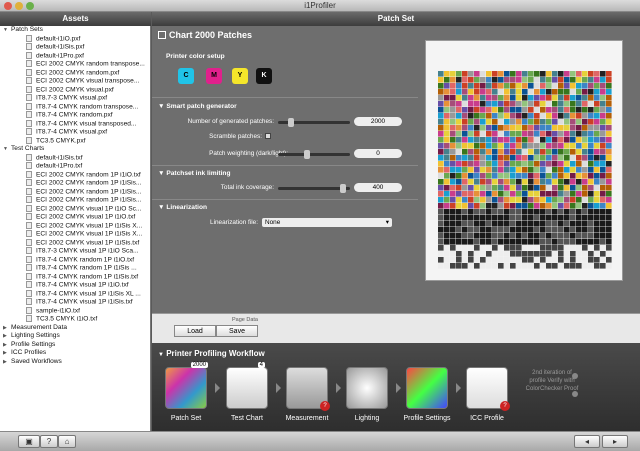  What do you see at coordinates (314, 188) in the screenshot?
I see `total-ink-slider` at bounding box center [314, 188].